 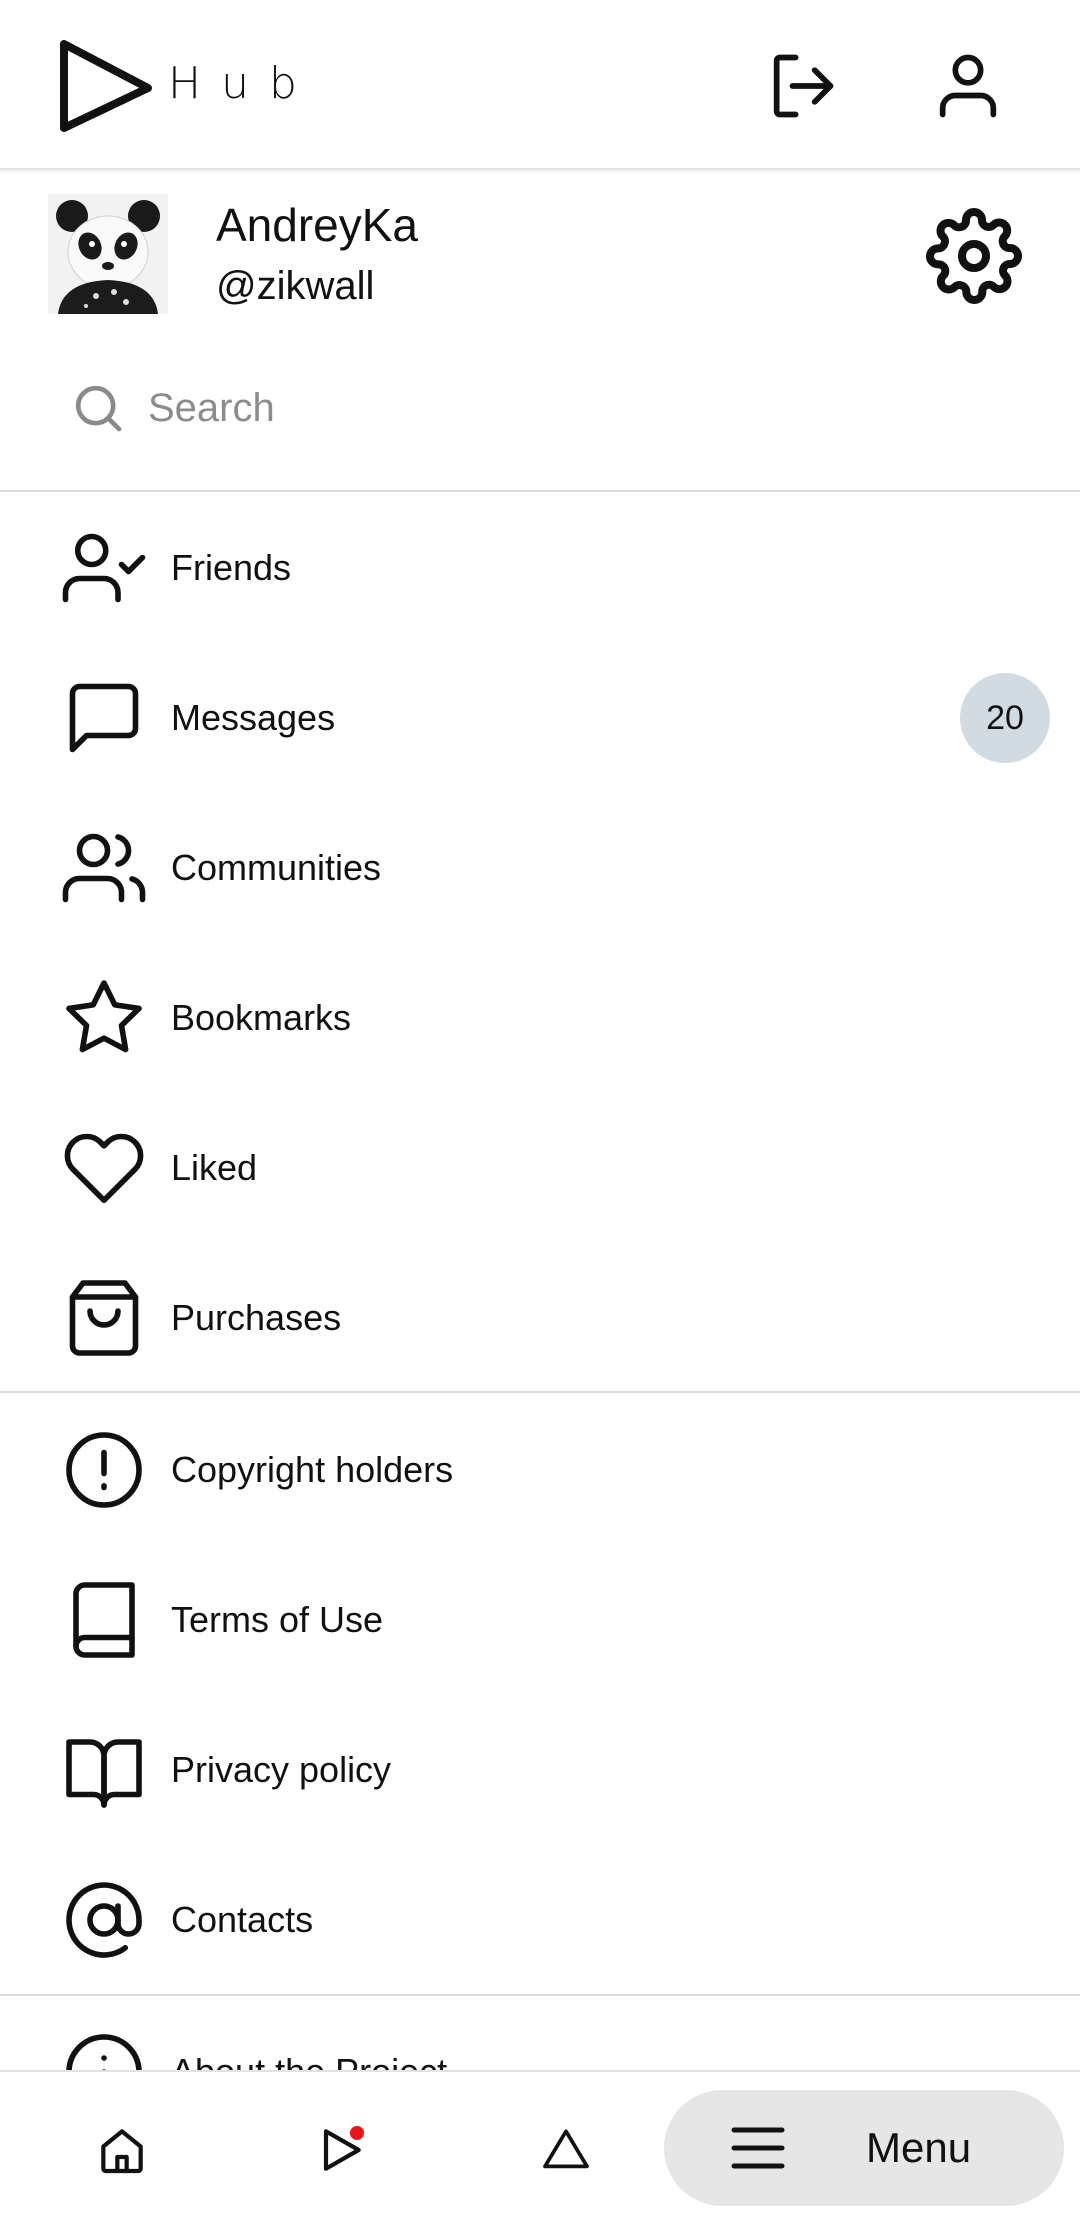 What do you see at coordinates (968, 86) in the screenshot?
I see `user-profile-icon` at bounding box center [968, 86].